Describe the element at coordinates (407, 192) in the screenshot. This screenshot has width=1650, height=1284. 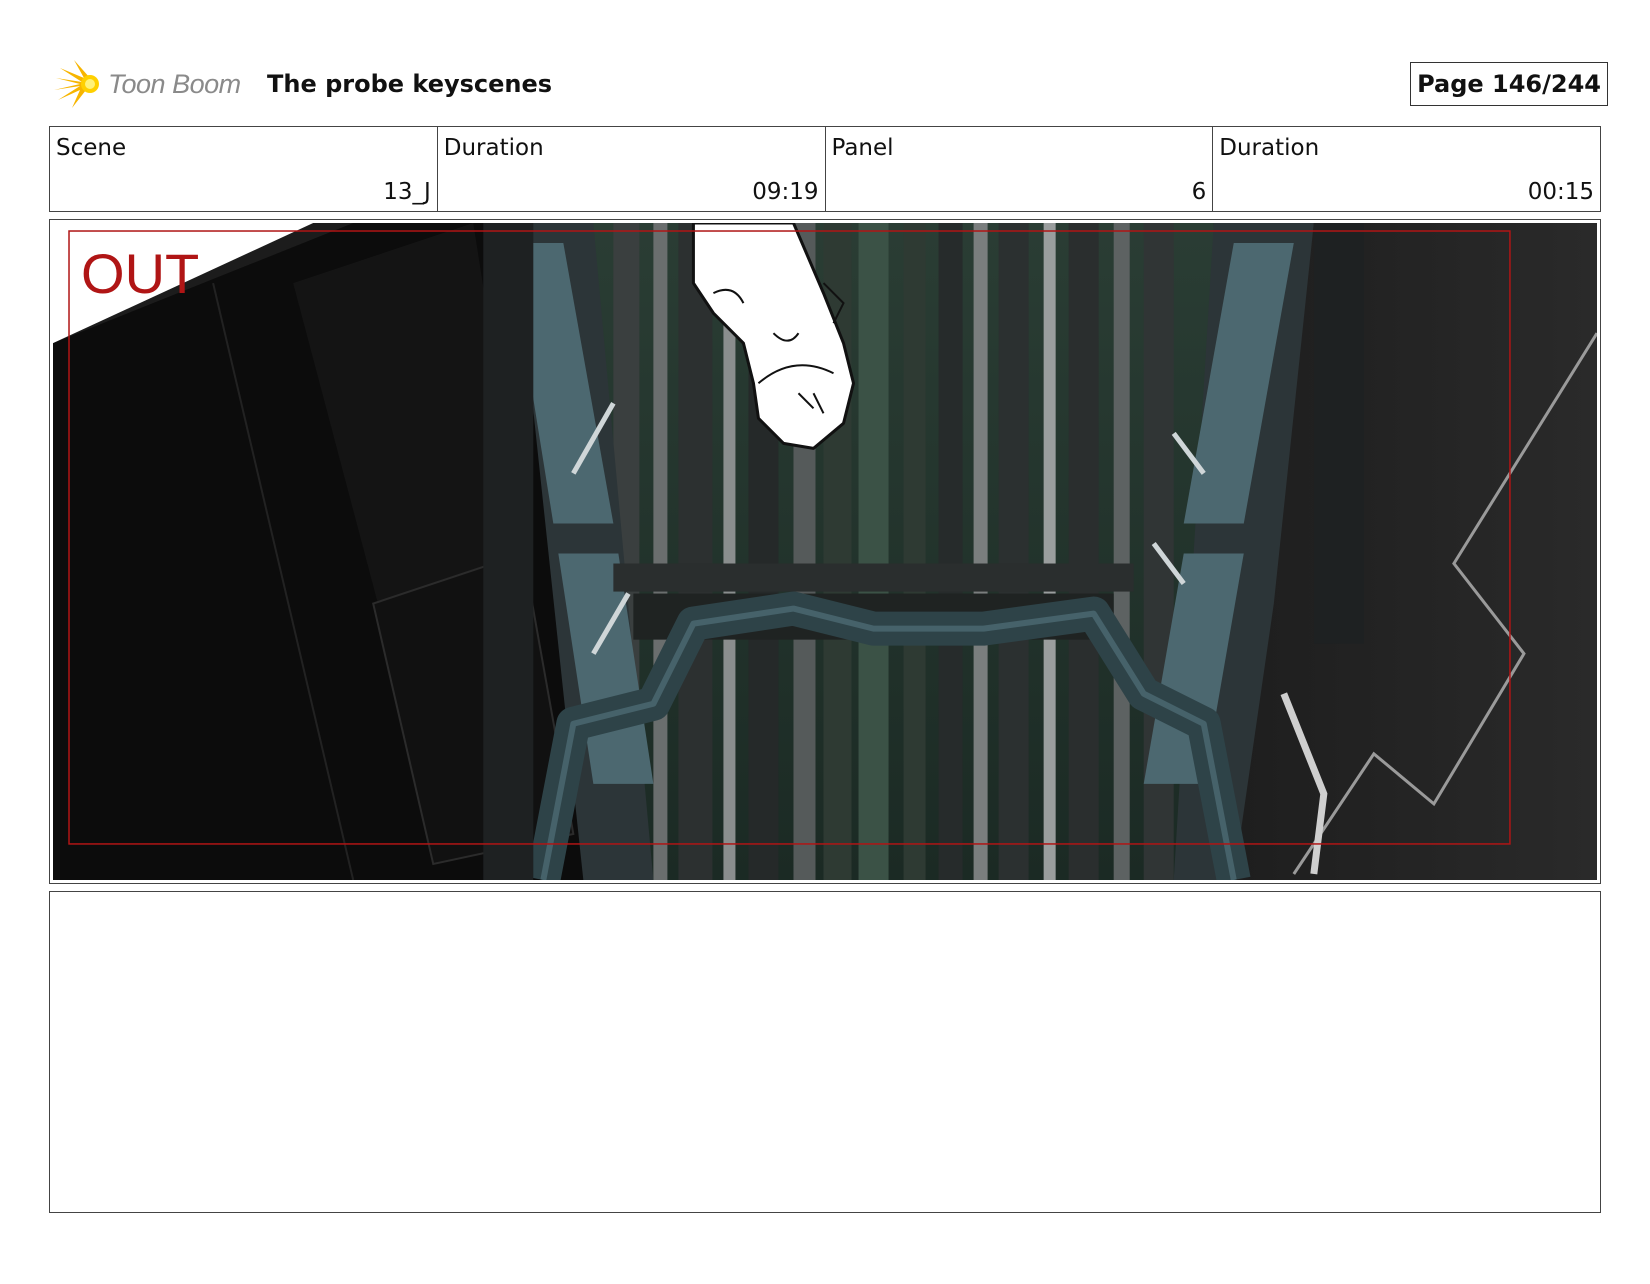
I see `scene-value: 13_J` at that location.